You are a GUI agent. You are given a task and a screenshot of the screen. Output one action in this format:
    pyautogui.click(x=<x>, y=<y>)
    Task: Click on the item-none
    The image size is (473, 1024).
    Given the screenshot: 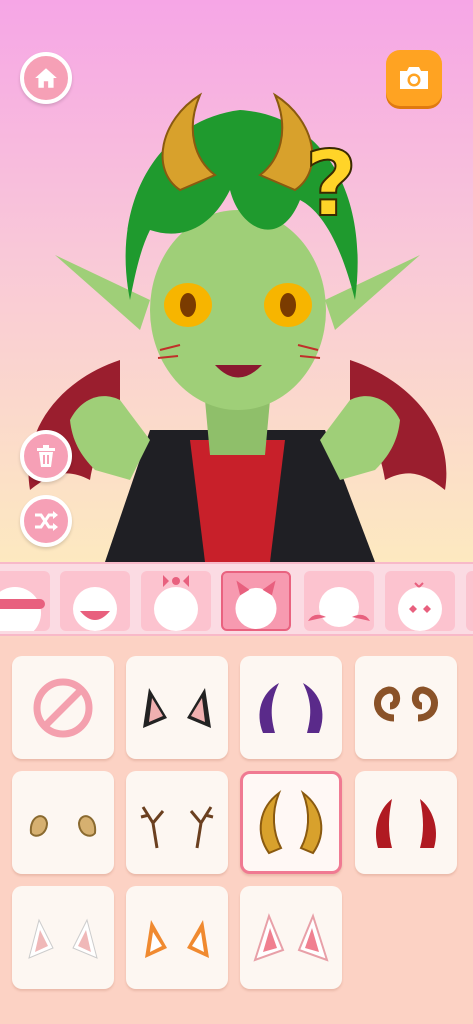 What is the action you would take?
    pyautogui.click(x=63, y=707)
    